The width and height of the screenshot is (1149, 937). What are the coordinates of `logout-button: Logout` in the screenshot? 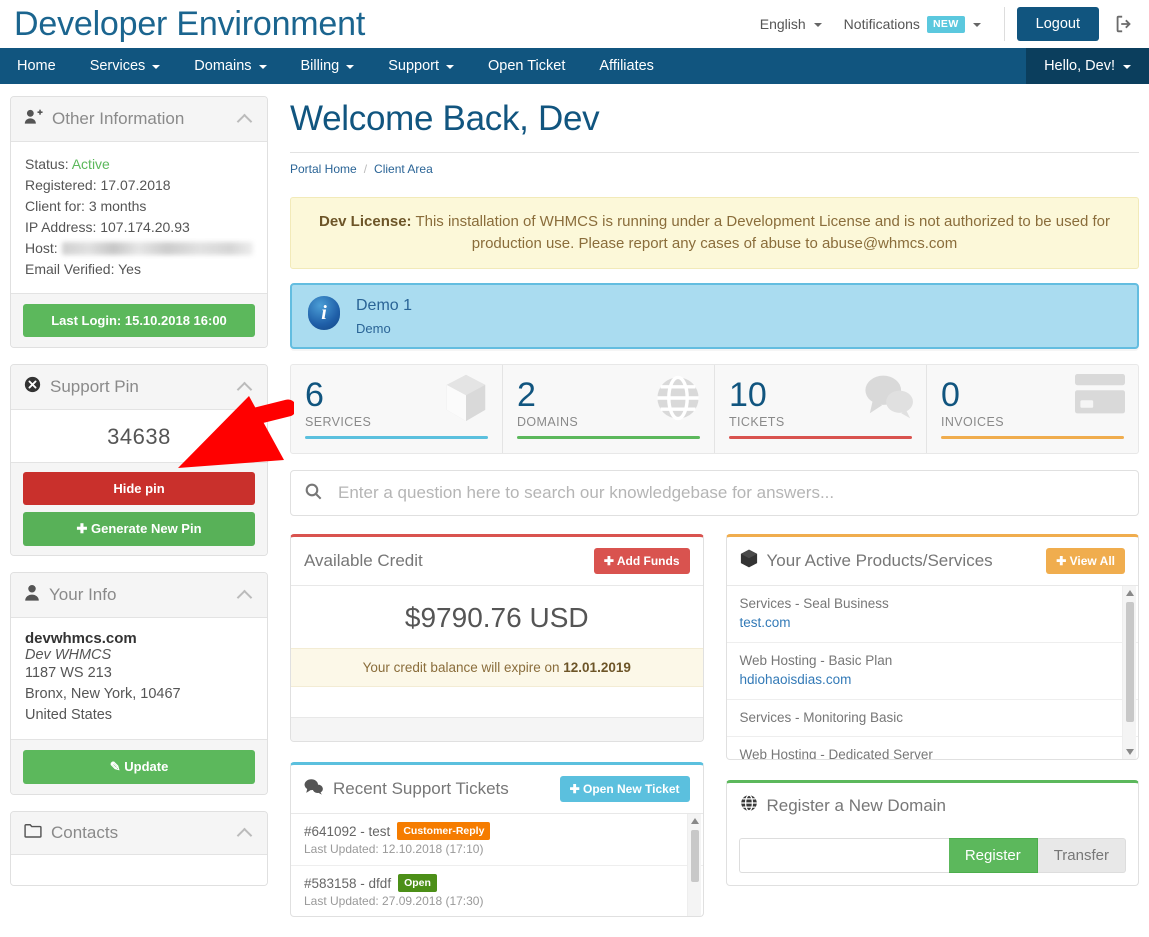 It's located at (1057, 24).